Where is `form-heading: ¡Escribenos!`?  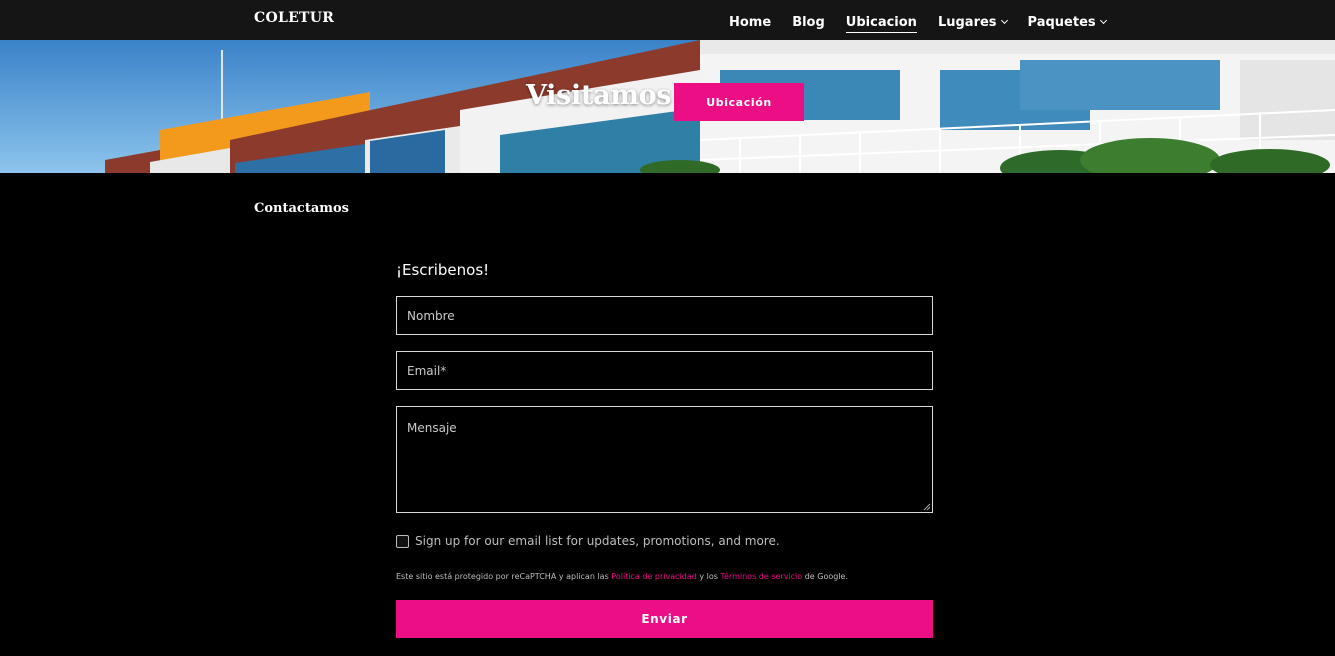 form-heading: ¡Escribenos! is located at coordinates (443, 270).